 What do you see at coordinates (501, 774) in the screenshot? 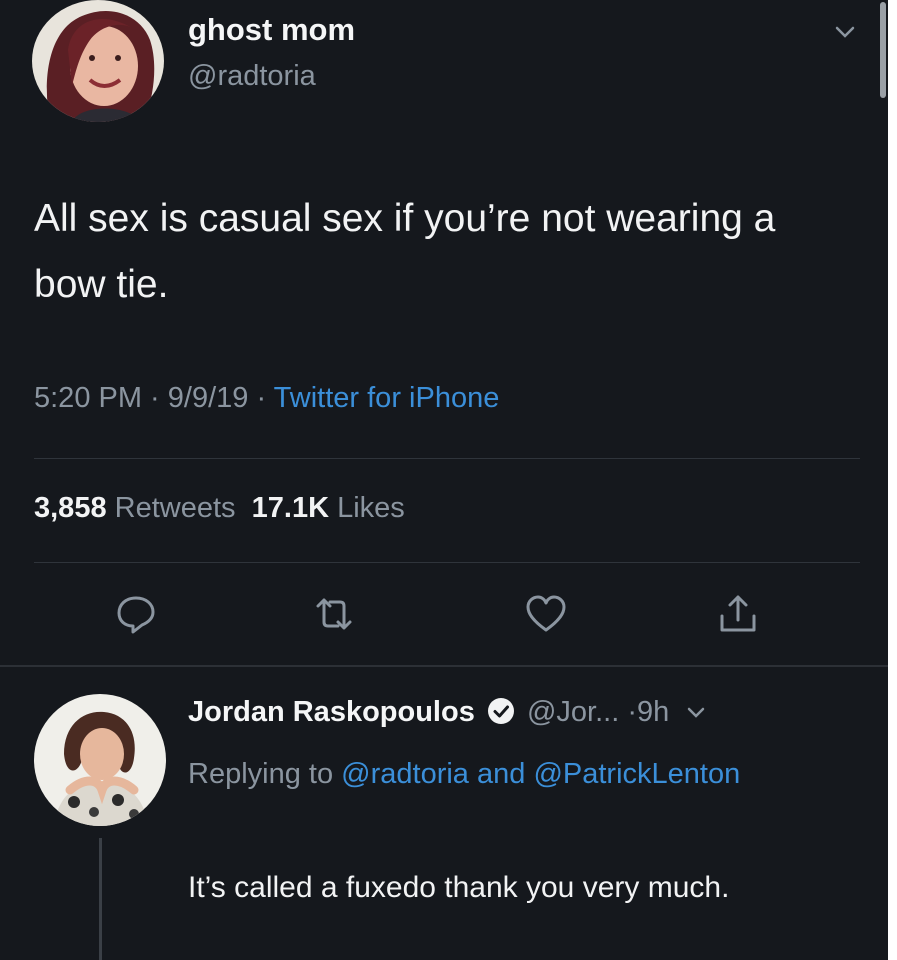
I see `mention-conjunction: and` at bounding box center [501, 774].